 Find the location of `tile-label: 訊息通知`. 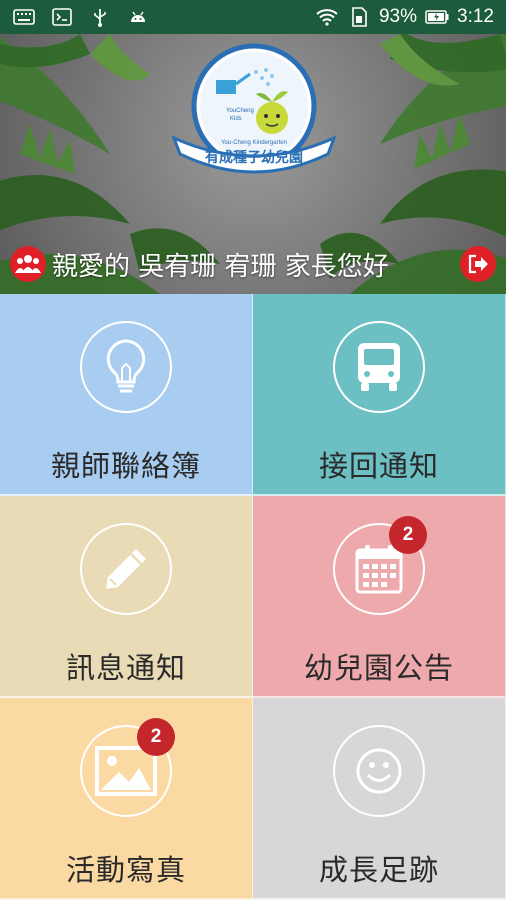

tile-label: 訊息通知 is located at coordinates (125, 668).